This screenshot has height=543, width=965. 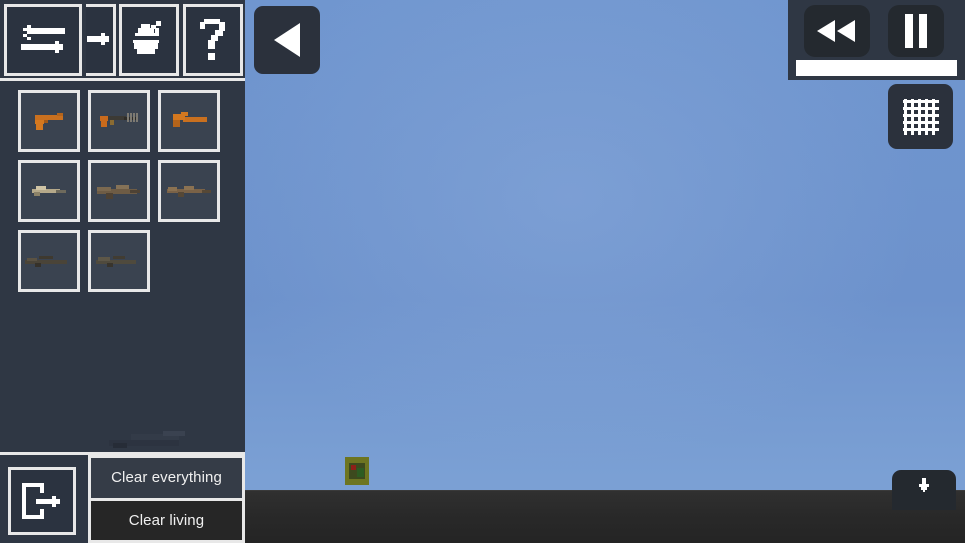 I want to click on grenade-icon, so click(x=147, y=37).